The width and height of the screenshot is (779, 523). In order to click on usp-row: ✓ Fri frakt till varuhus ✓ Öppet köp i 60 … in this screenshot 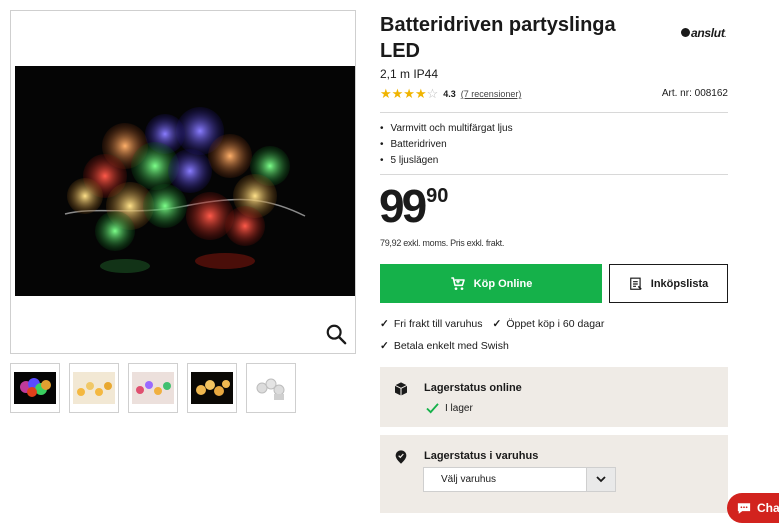, I will do `click(492, 324)`.